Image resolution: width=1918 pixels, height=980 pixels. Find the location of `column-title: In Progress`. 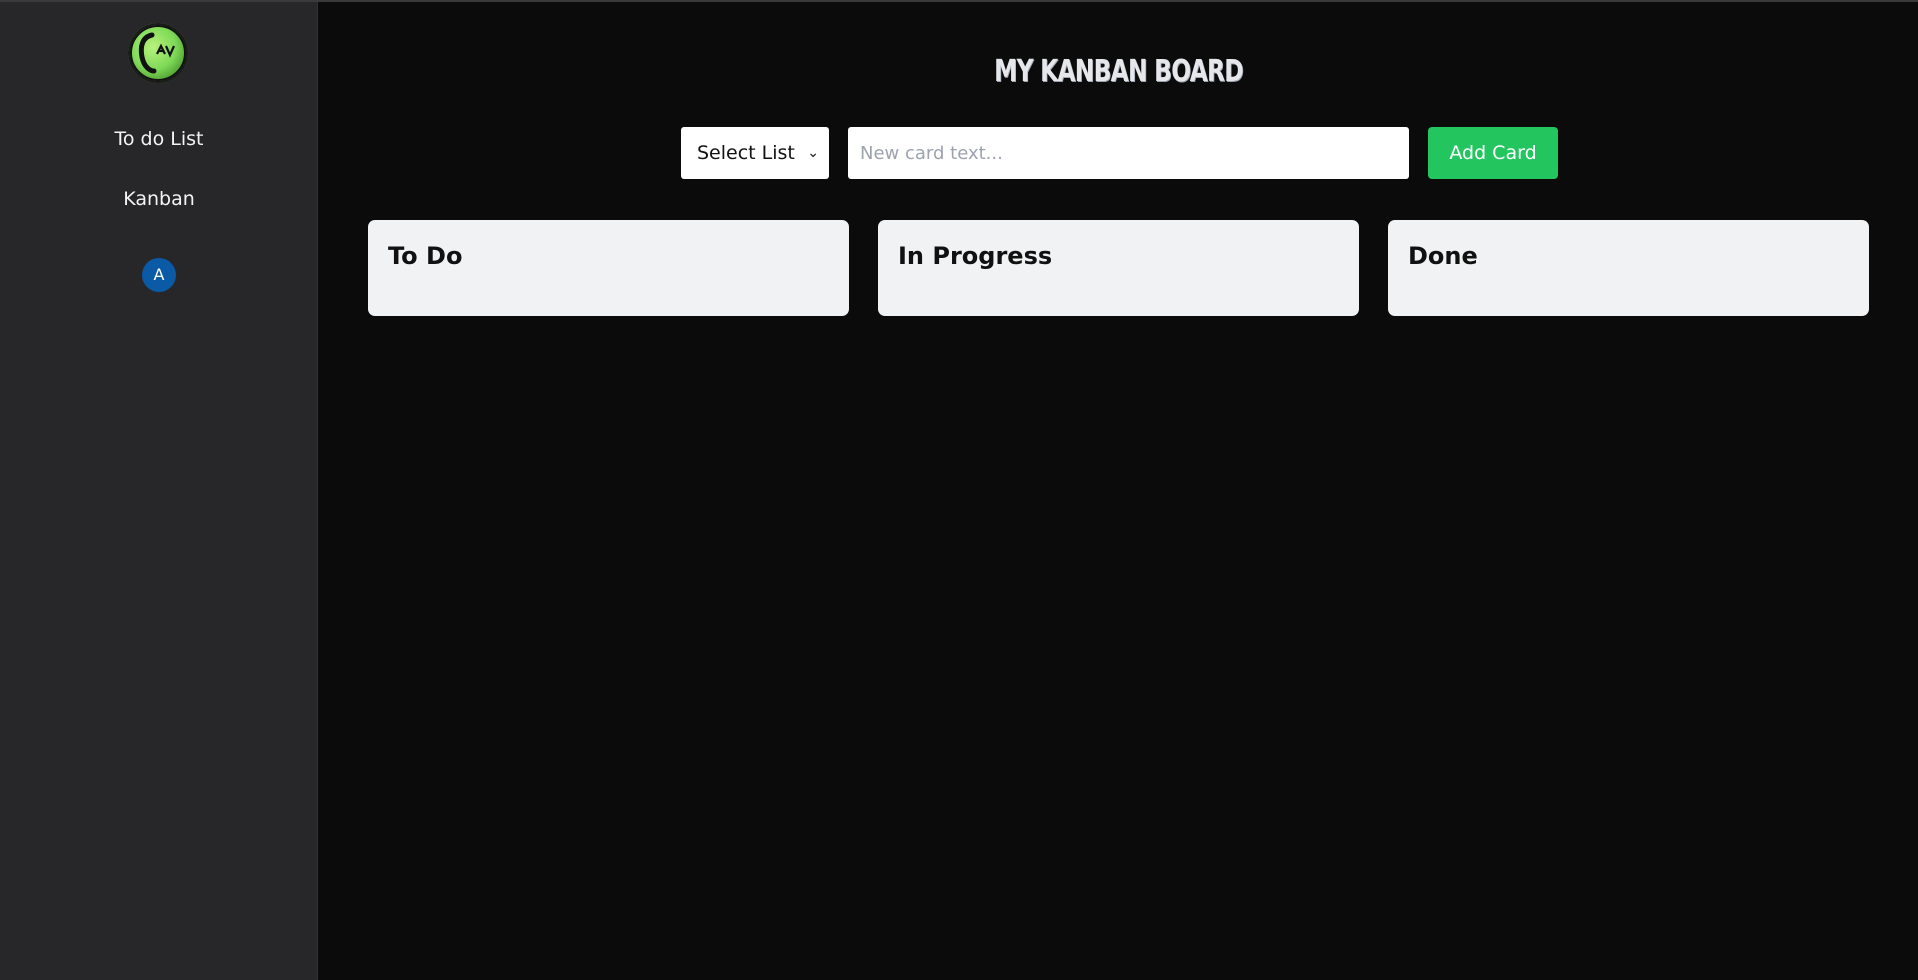

column-title: In Progress is located at coordinates (975, 256).